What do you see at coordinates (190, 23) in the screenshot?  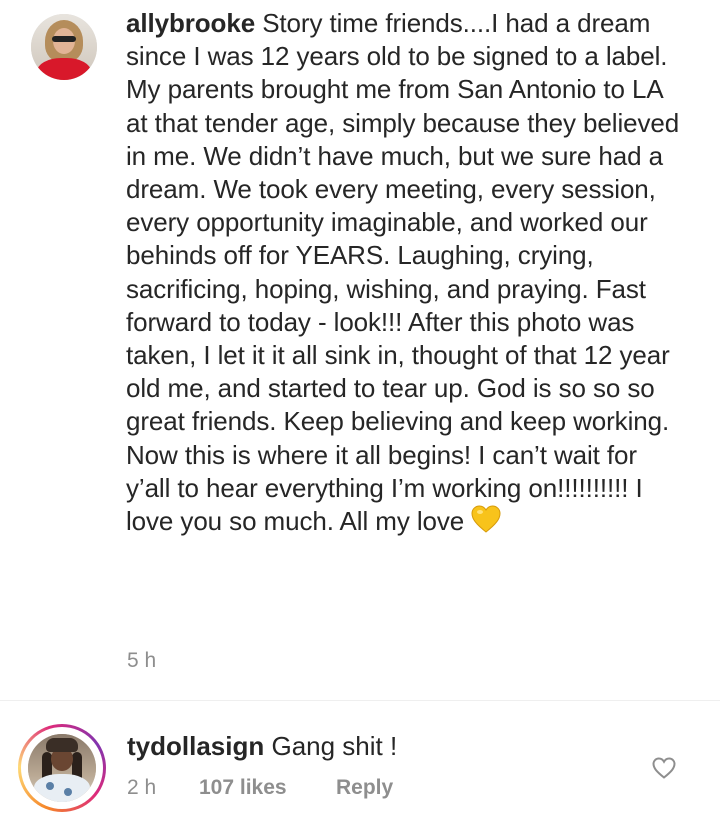 I see `caption-username: allybrooke` at bounding box center [190, 23].